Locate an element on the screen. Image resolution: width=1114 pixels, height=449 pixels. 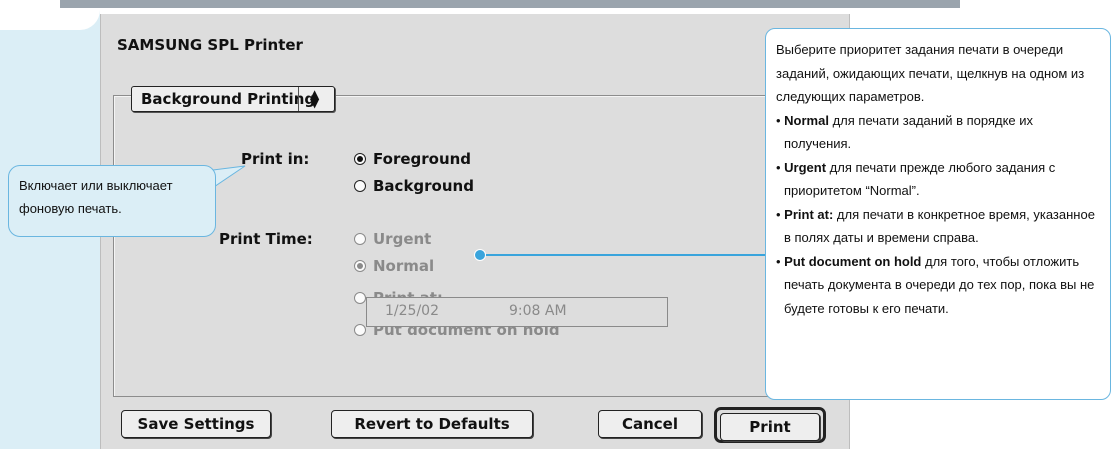
callout-left-line-2: фоновую печать. is located at coordinates (70, 208).